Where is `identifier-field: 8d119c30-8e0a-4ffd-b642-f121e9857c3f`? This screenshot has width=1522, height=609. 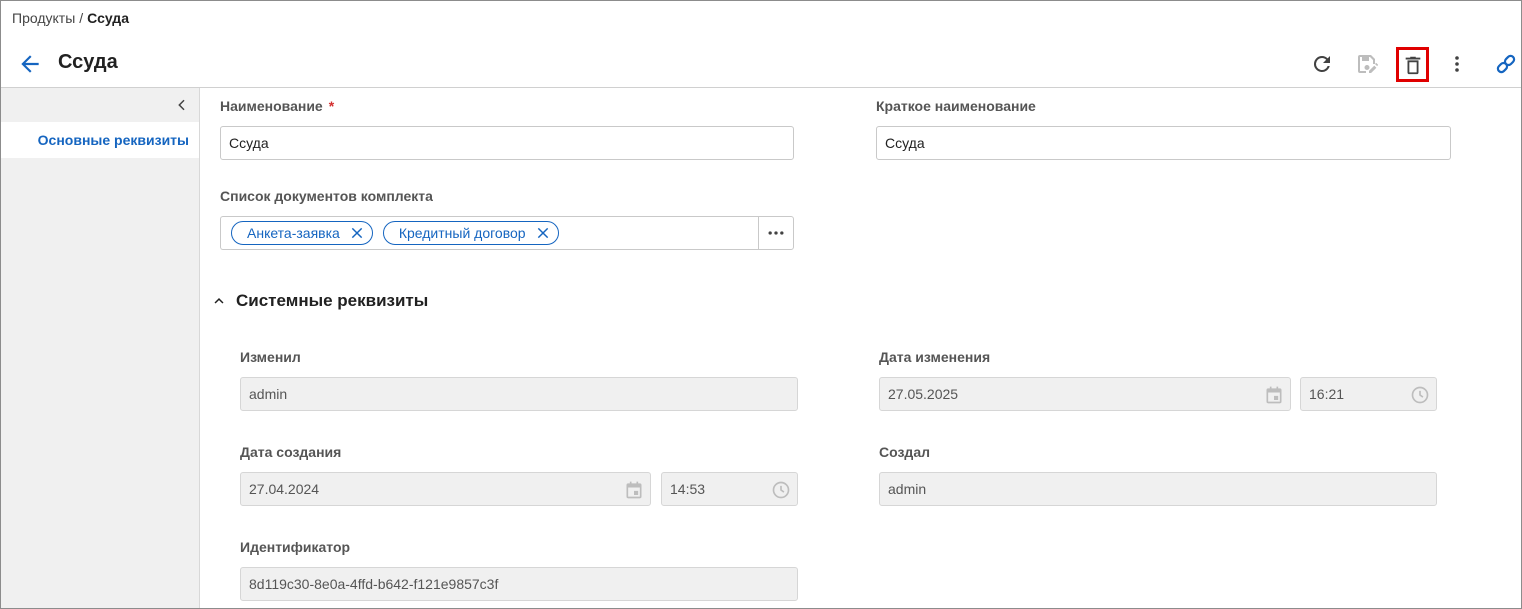 identifier-field: 8d119c30-8e0a-4ffd-b642-f121e9857c3f is located at coordinates (519, 584).